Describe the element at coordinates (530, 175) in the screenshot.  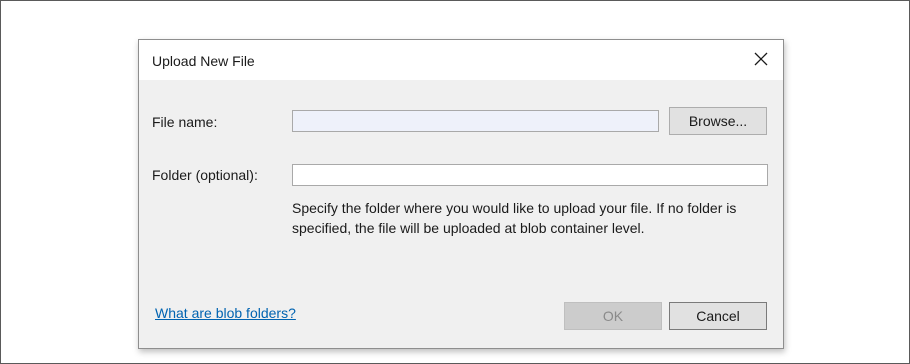
I see `folder-input` at that location.